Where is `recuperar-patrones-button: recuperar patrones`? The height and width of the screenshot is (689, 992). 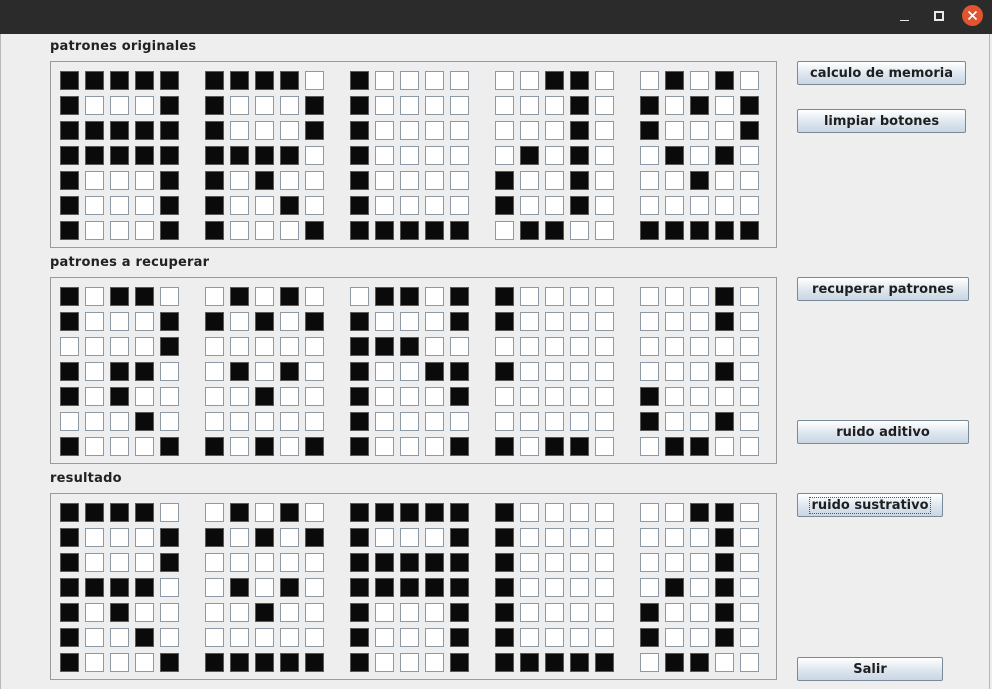
recuperar-patrones-button: recuperar patrones is located at coordinates (883, 289).